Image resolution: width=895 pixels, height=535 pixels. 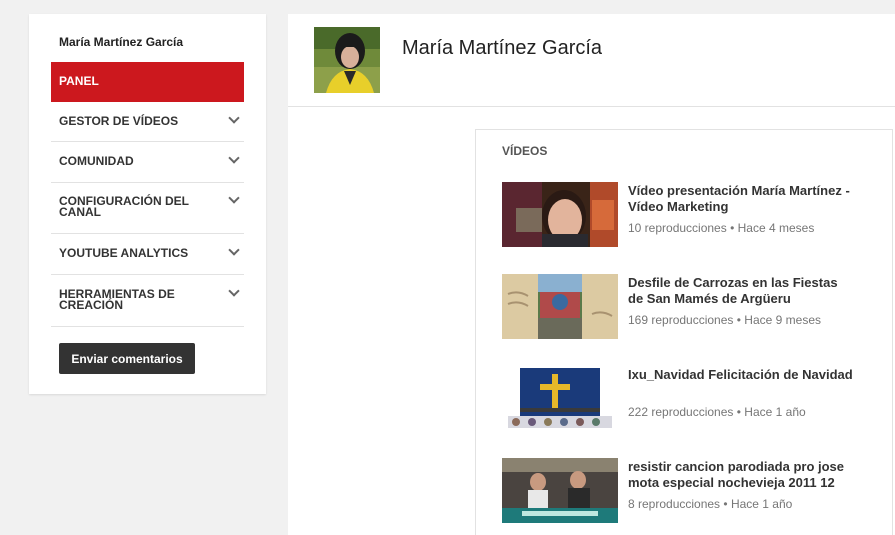 I want to click on video-meta: 169 reproducciones • Hace 9 meses, so click(x=724, y=320).